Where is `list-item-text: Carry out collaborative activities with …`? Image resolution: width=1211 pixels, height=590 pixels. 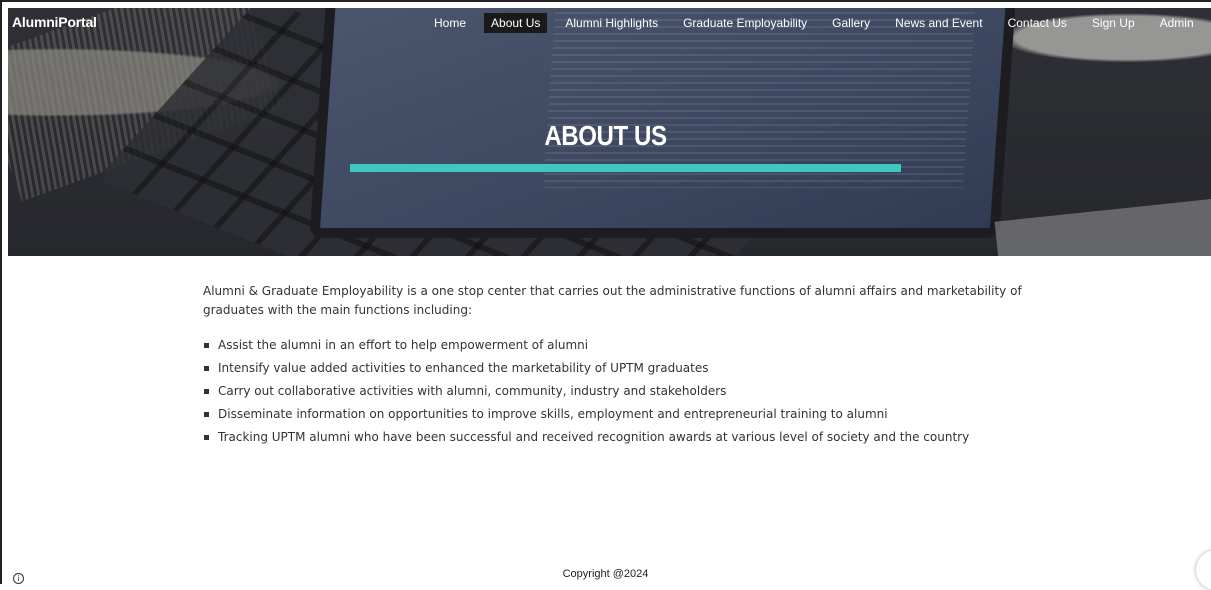
list-item-text: Carry out collaborative activities with … is located at coordinates (472, 391).